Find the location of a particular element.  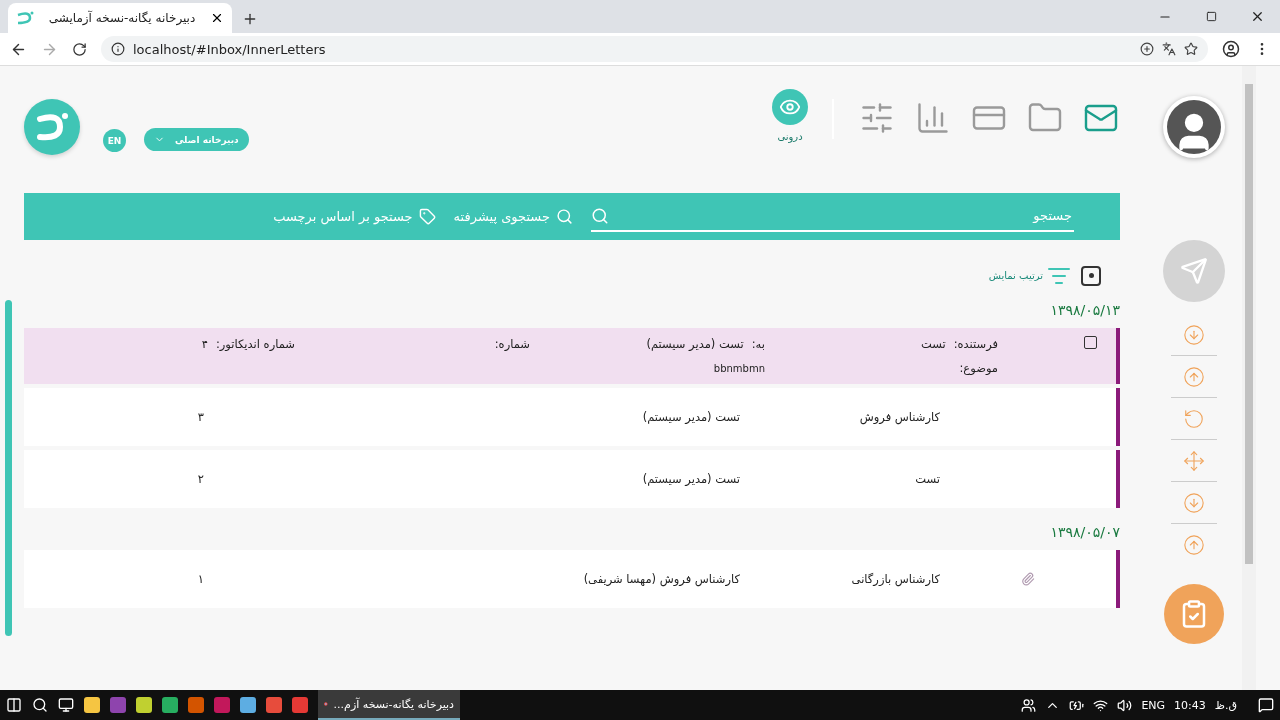

chart-icon is located at coordinates (933, 118).